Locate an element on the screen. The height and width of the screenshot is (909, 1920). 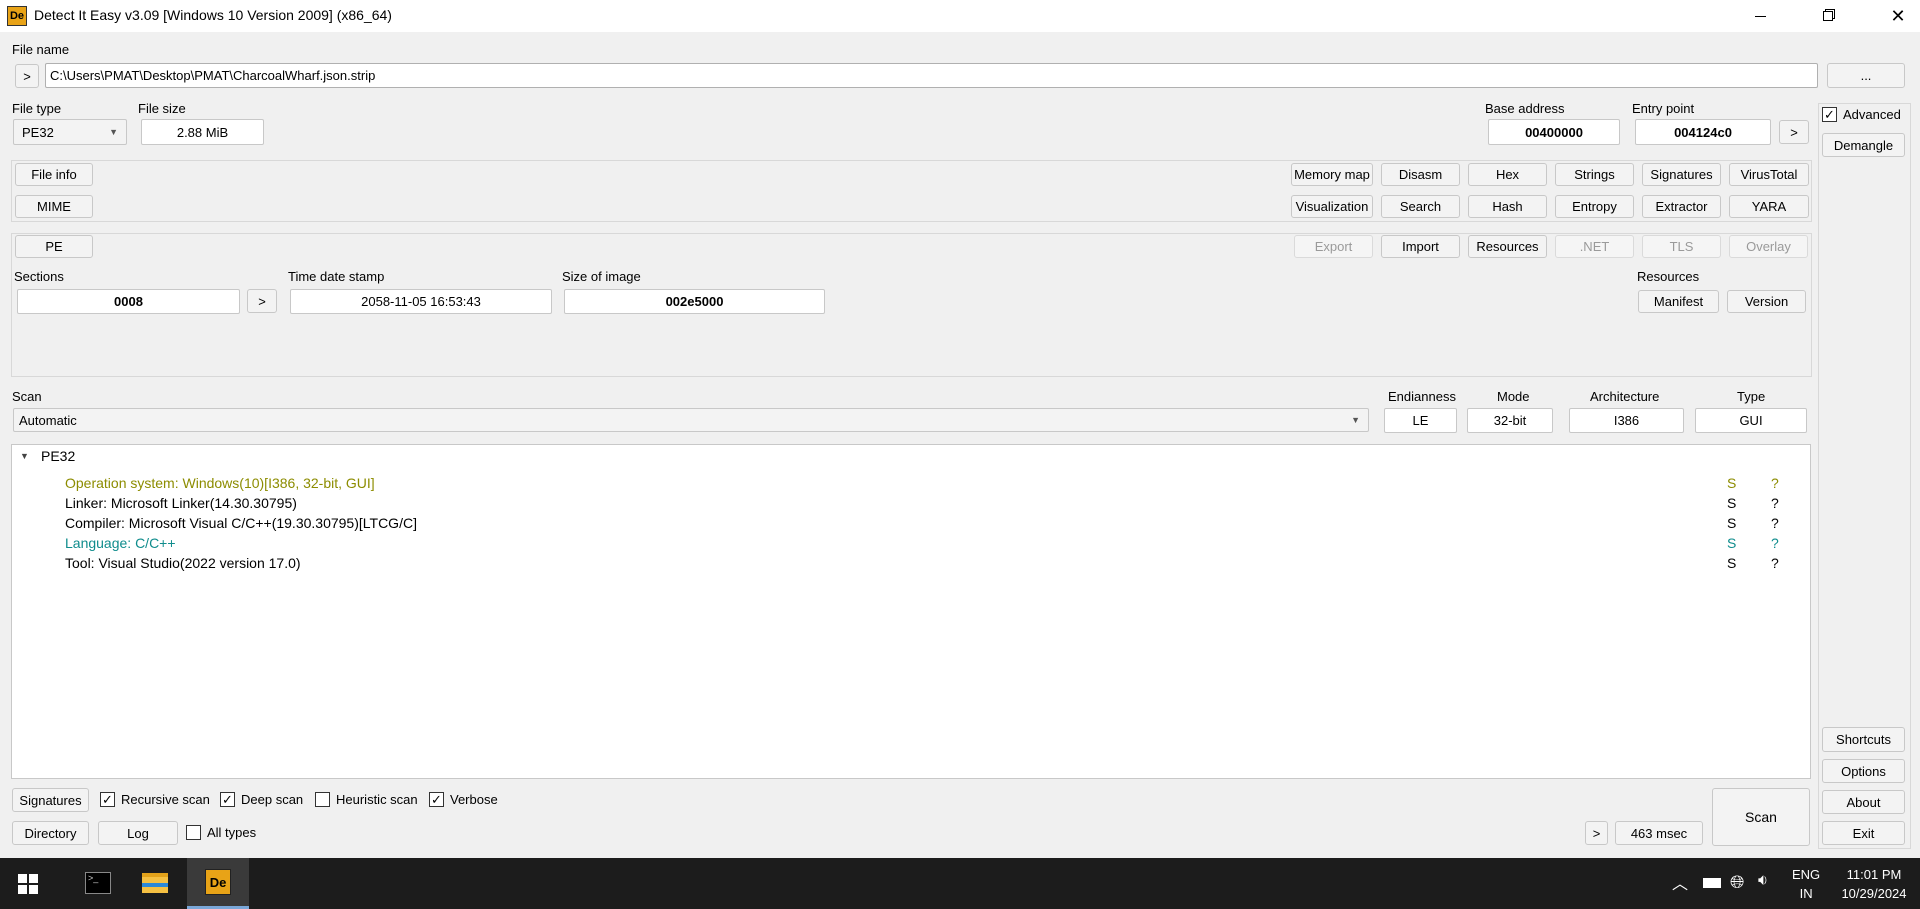
resources-label: Resources is located at coordinates (1668, 276).